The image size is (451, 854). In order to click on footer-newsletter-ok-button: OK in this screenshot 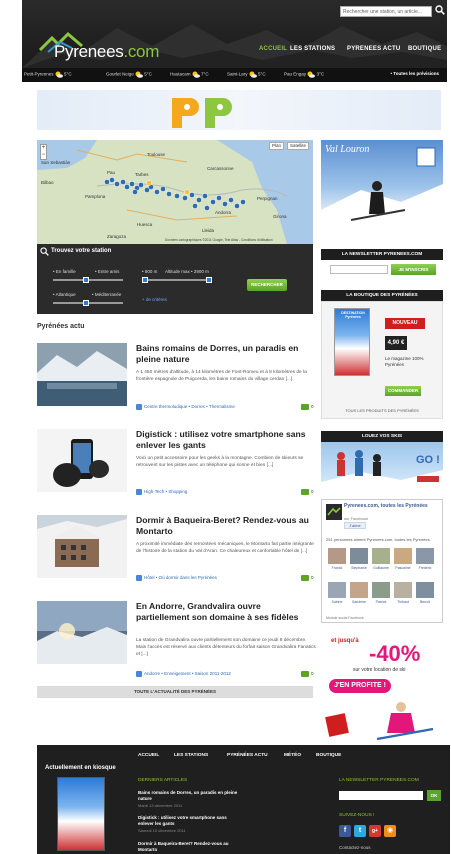, I will do `click(434, 795)`.